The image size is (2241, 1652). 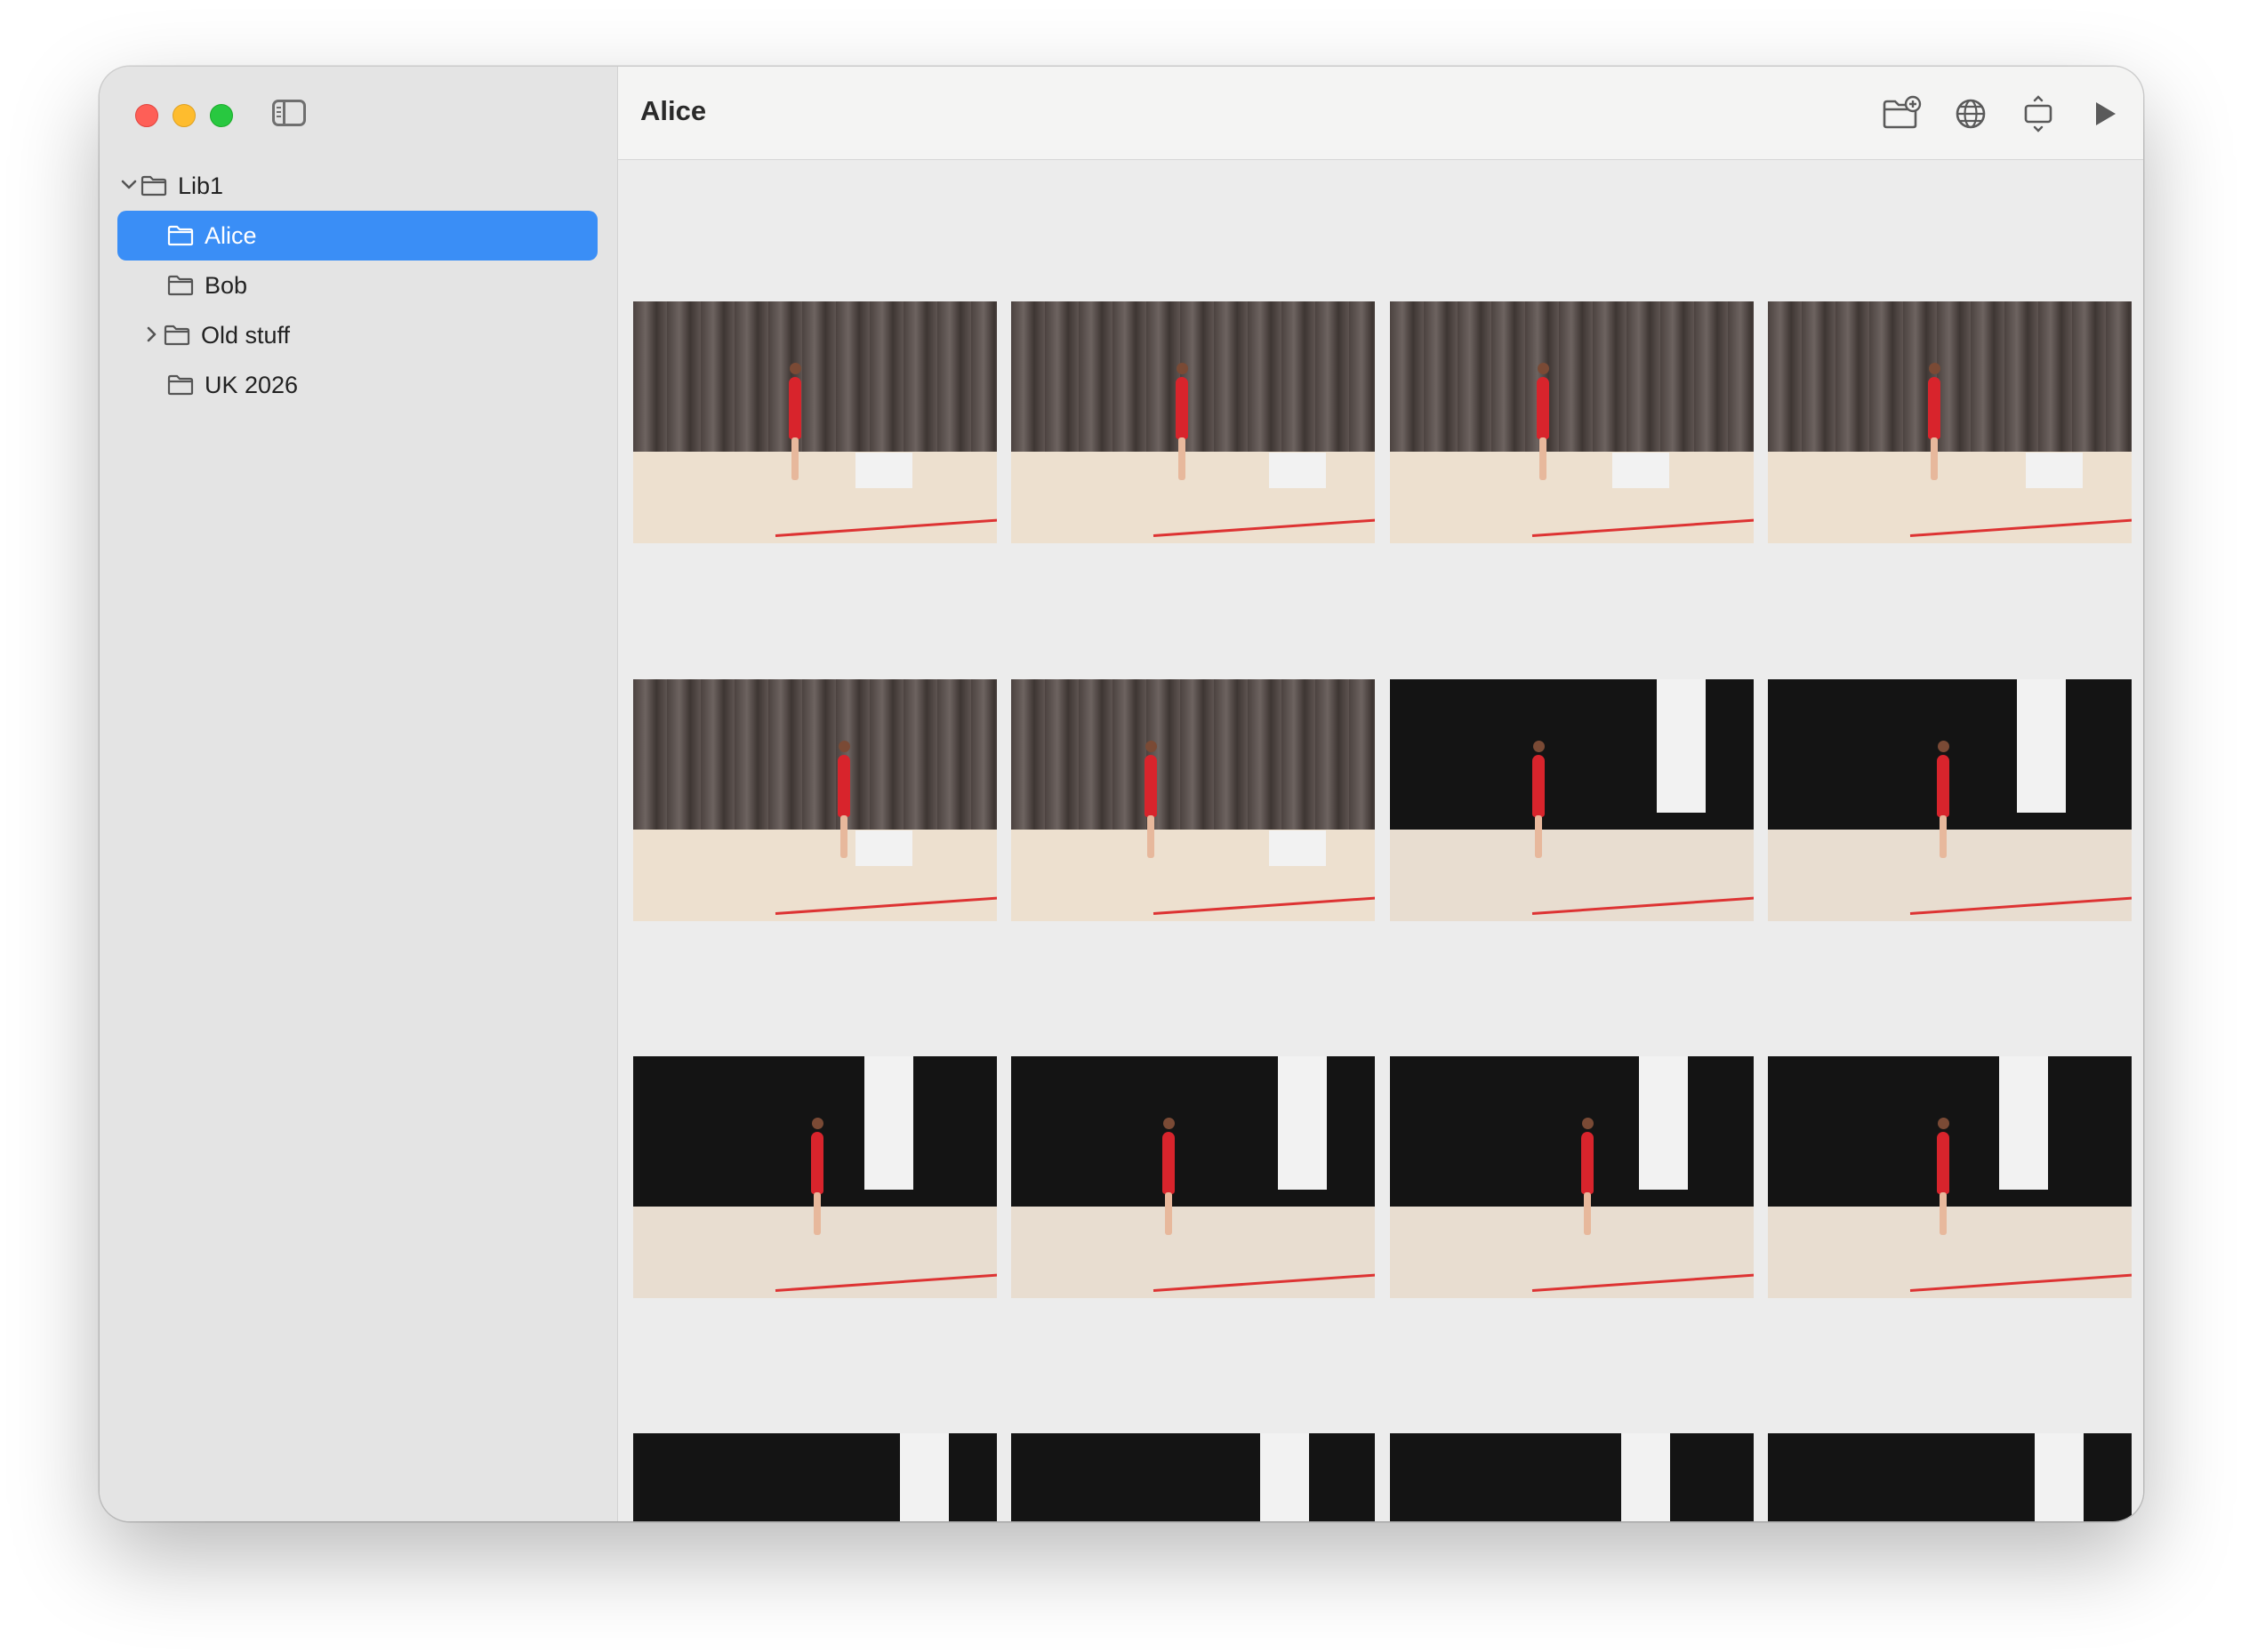 What do you see at coordinates (246, 335) in the screenshot?
I see `sidebar-item-label: Old stuff` at bounding box center [246, 335].